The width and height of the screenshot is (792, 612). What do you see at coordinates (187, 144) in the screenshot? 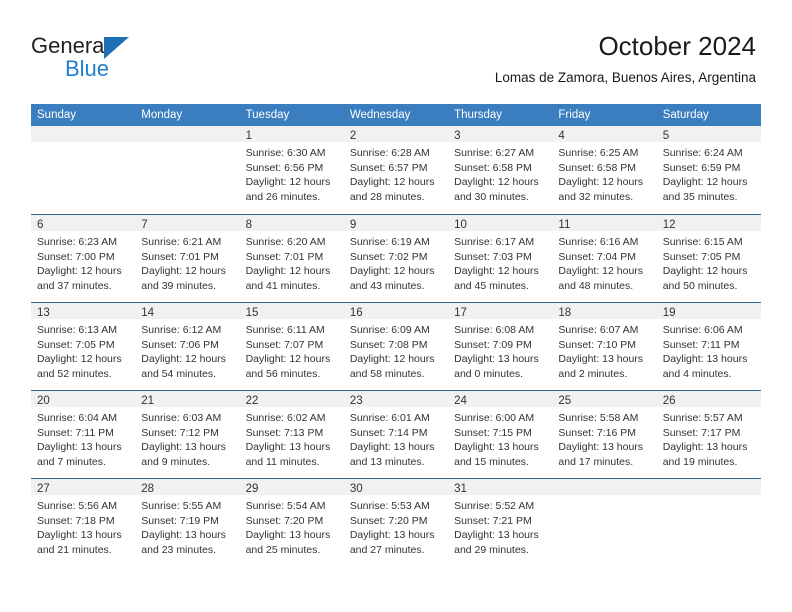
I see `day-sun-info` at bounding box center [187, 144].